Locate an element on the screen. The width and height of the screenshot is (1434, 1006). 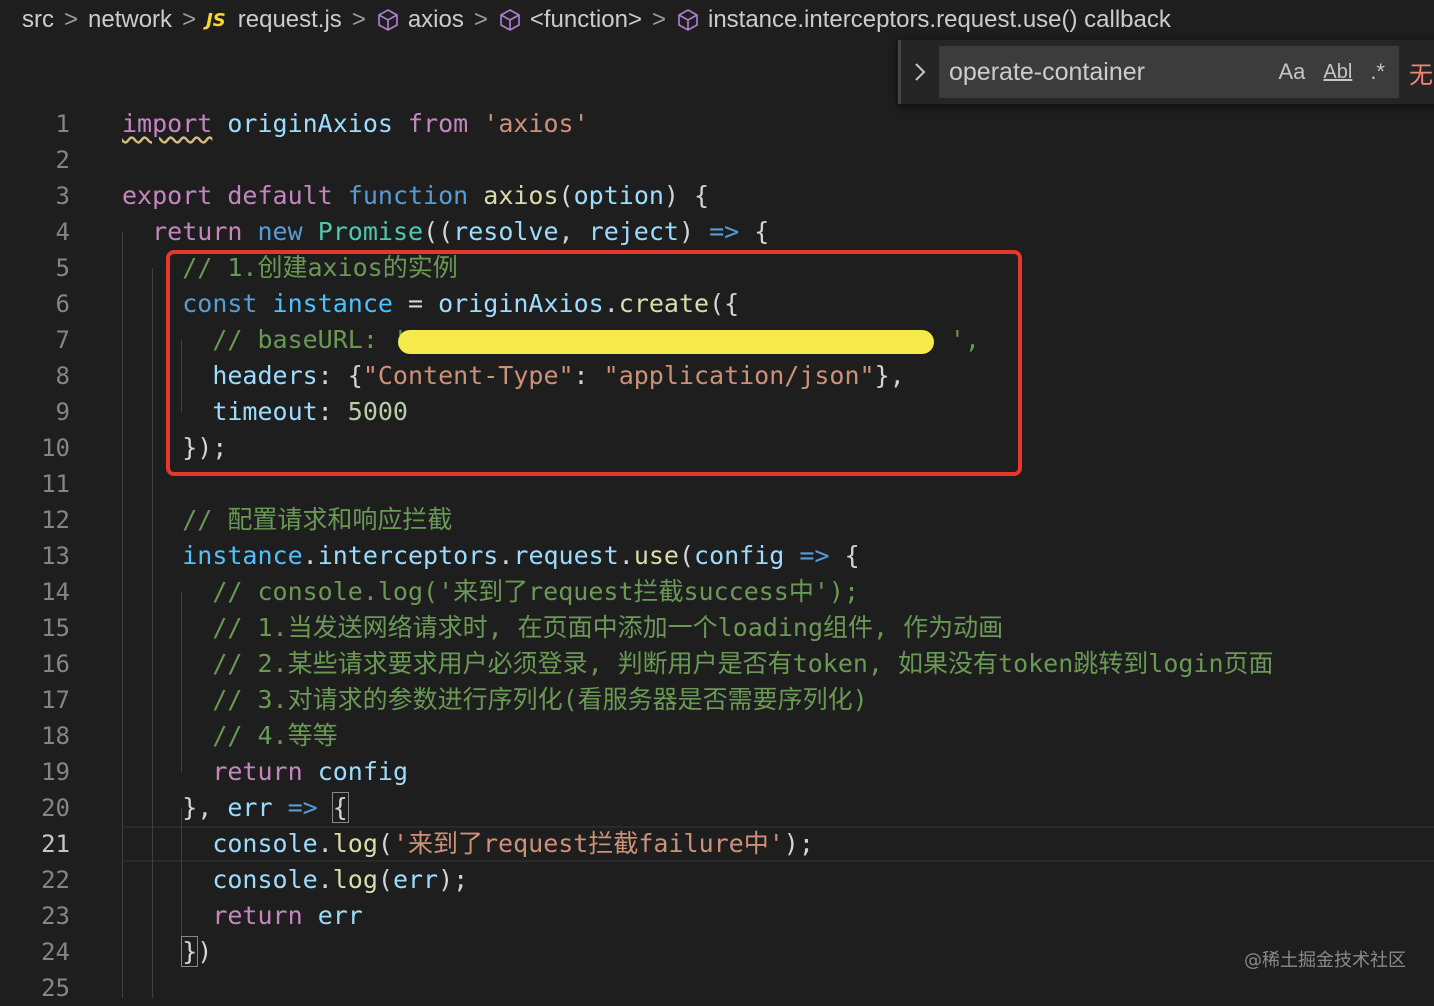
line-number: 4 is located at coordinates (62, 232).